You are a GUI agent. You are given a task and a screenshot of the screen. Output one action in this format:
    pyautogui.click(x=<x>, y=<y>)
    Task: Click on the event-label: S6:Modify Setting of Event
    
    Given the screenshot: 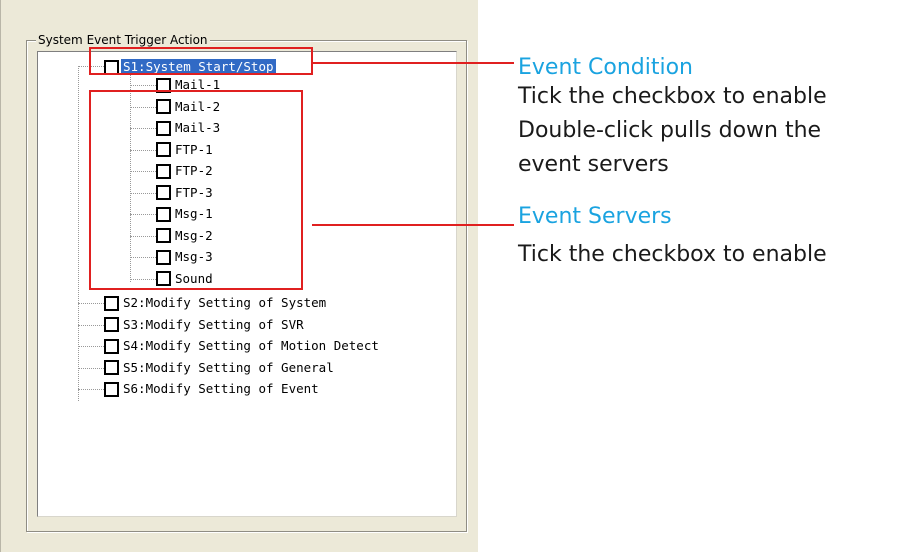 What is the action you would take?
    pyautogui.click(x=221, y=389)
    